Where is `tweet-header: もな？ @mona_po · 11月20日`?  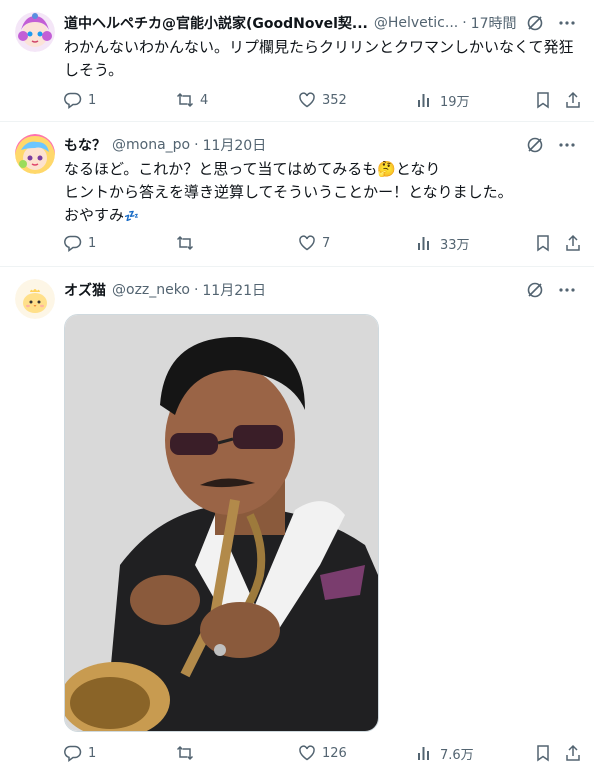 tweet-header: もな？ @mona_po · 11月20日 is located at coordinates (320, 145).